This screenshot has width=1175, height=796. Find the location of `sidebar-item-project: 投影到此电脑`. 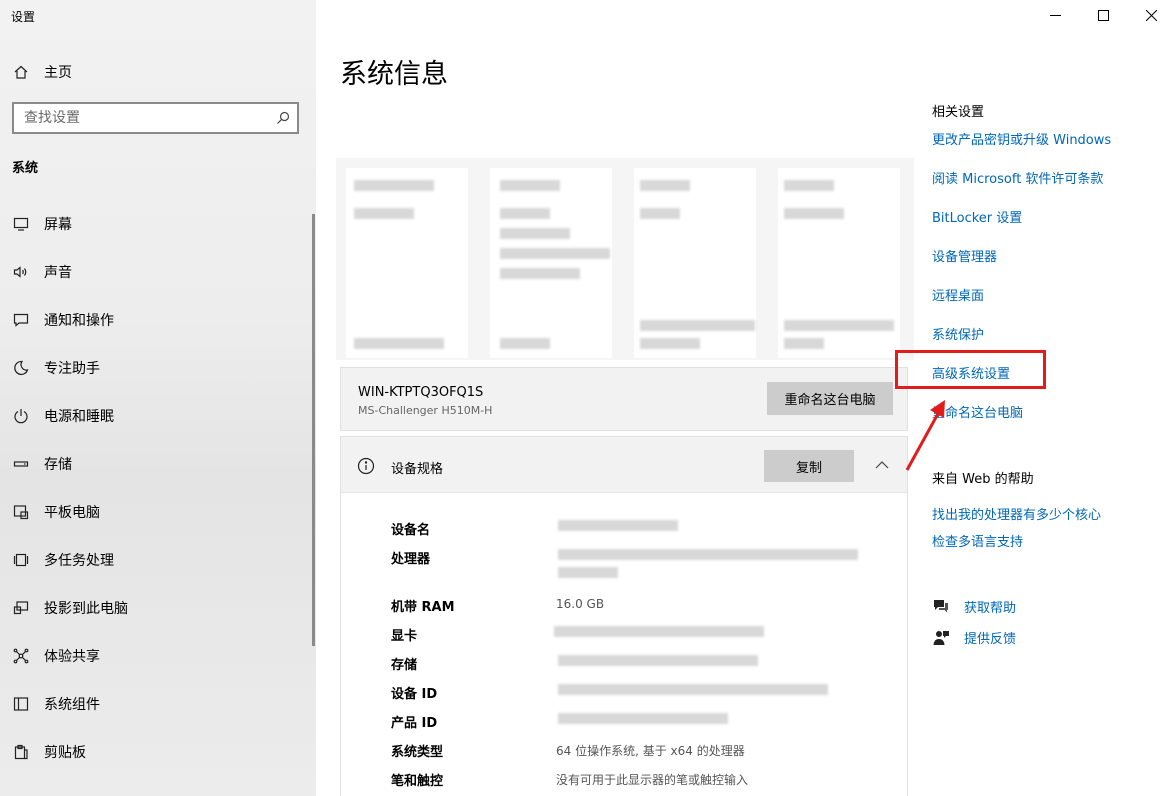

sidebar-item-project: 投影到此电脑 is located at coordinates (158, 608).